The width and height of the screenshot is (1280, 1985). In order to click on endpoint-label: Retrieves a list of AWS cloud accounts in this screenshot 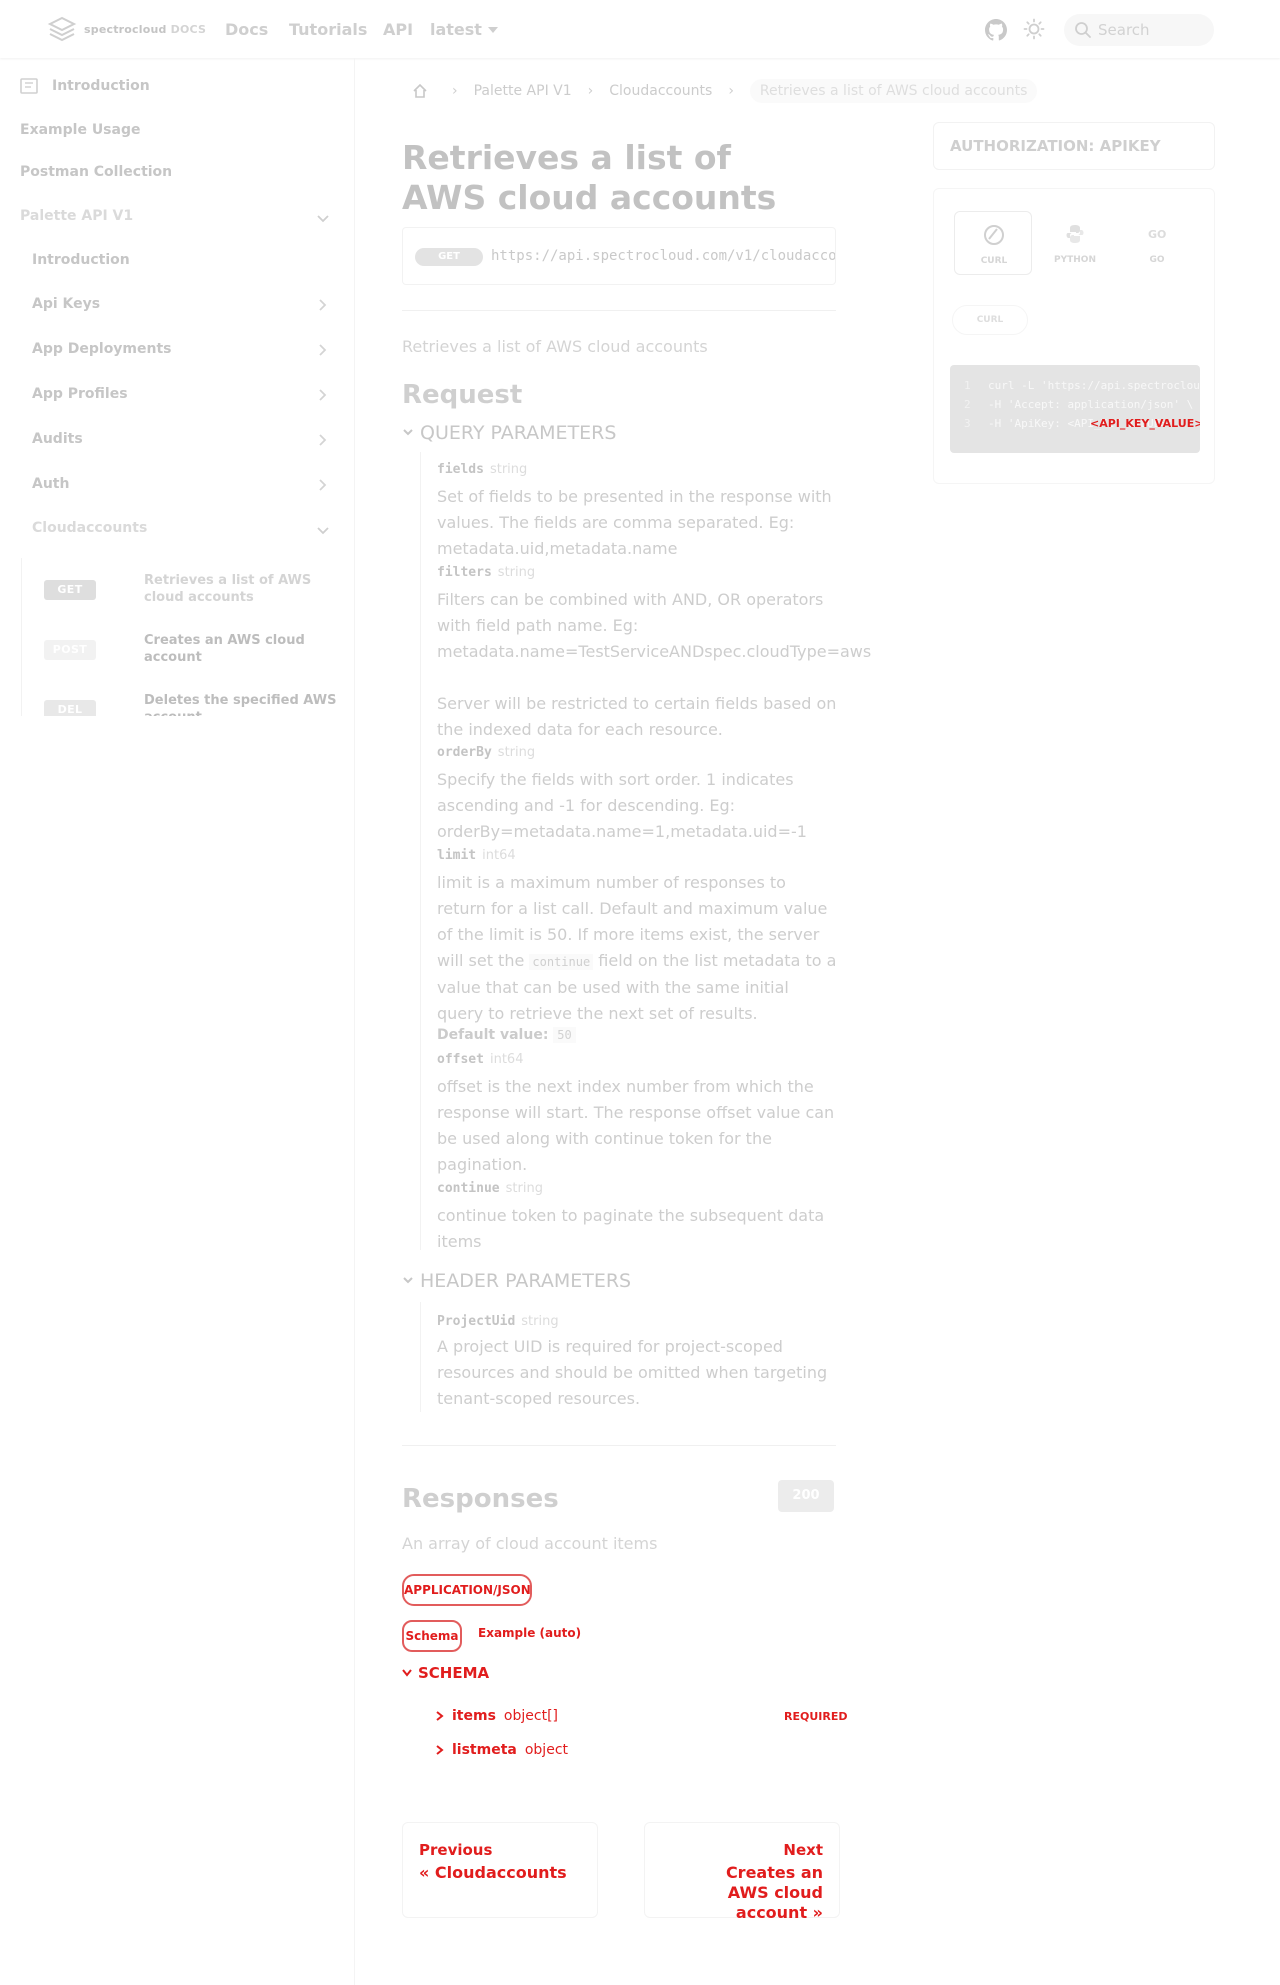, I will do `click(228, 589)`.